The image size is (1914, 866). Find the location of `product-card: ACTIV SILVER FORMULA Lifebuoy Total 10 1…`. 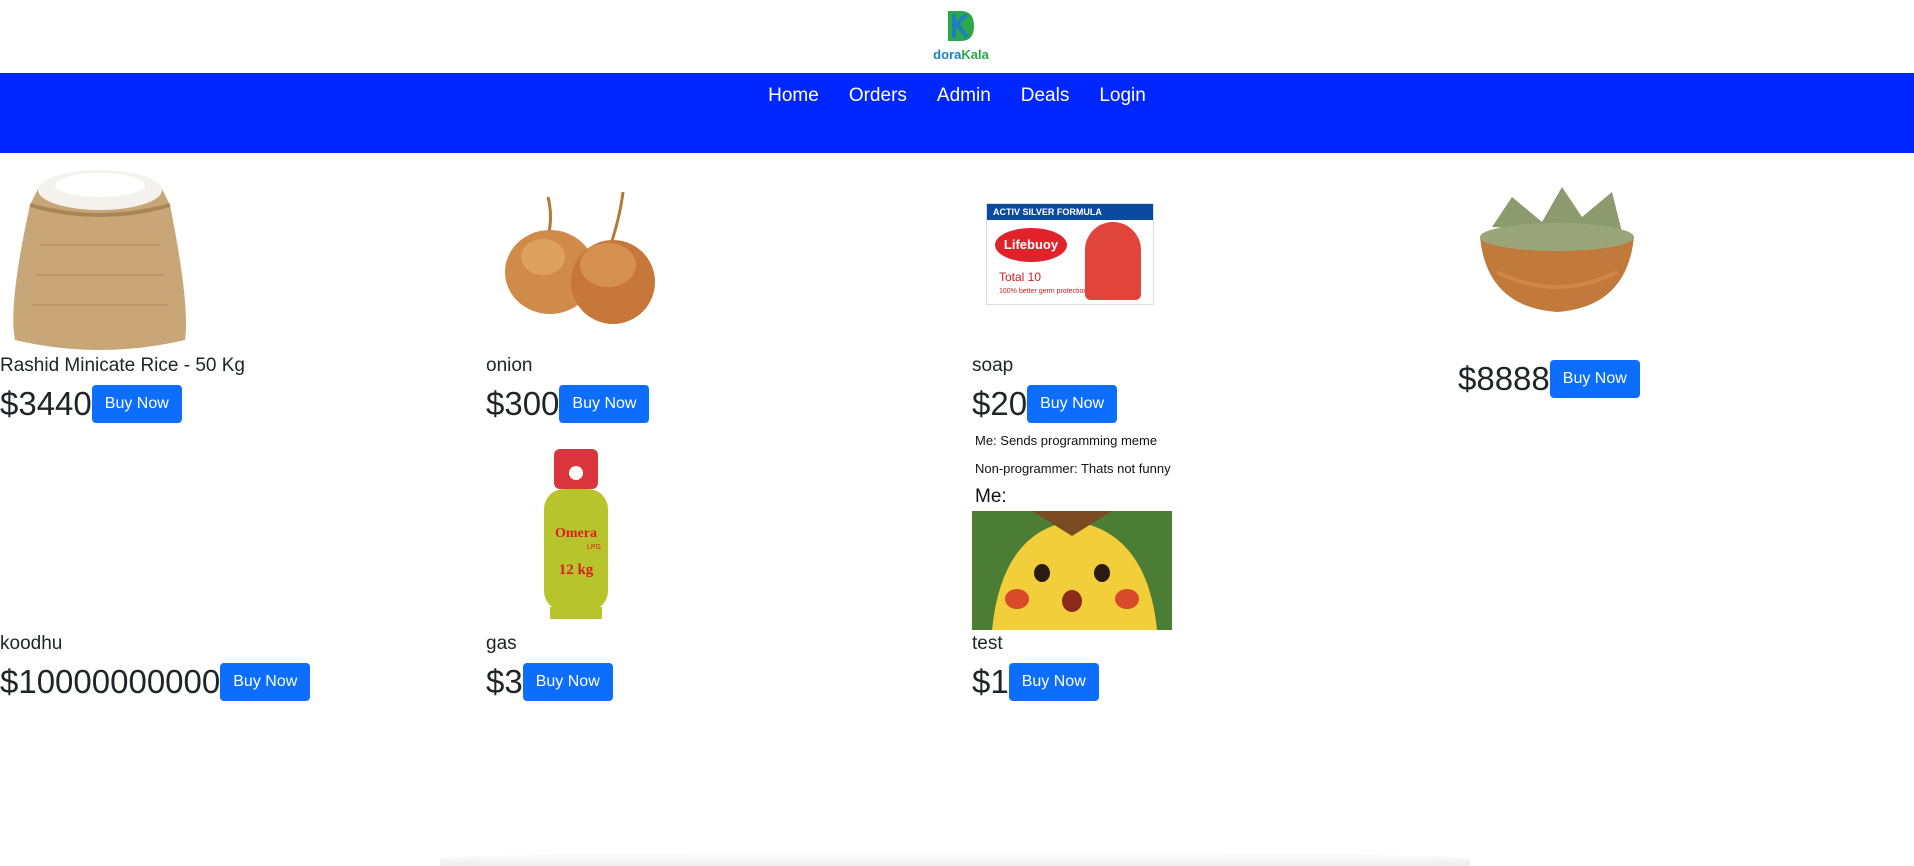

product-card: ACTIV SILVER FORMULA Lifebuoy Total 10 1… is located at coordinates (1212, 295).